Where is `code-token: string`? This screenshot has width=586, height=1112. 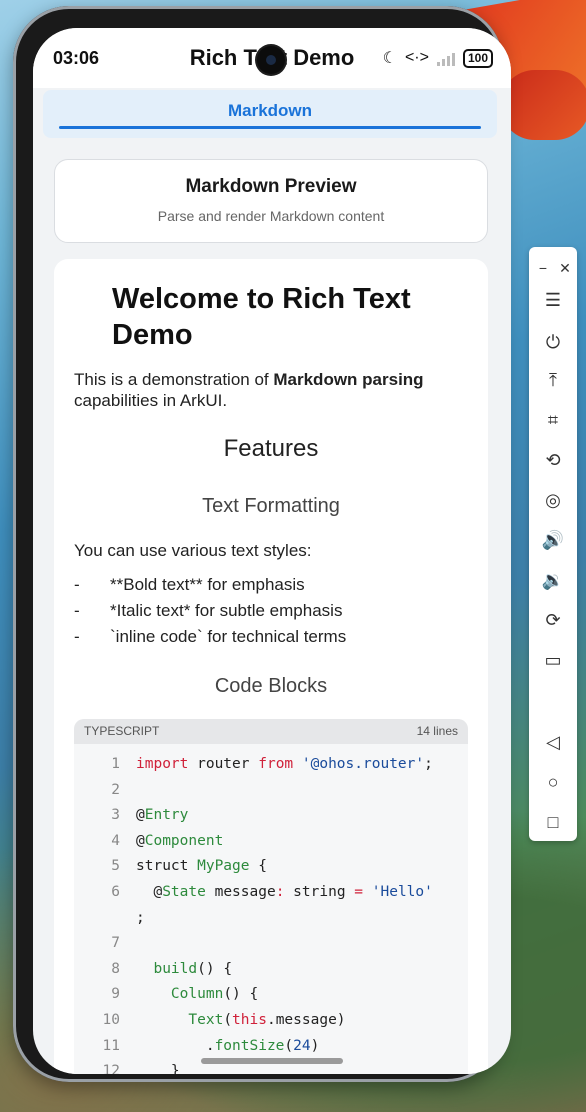
code-token: string is located at coordinates (319, 891).